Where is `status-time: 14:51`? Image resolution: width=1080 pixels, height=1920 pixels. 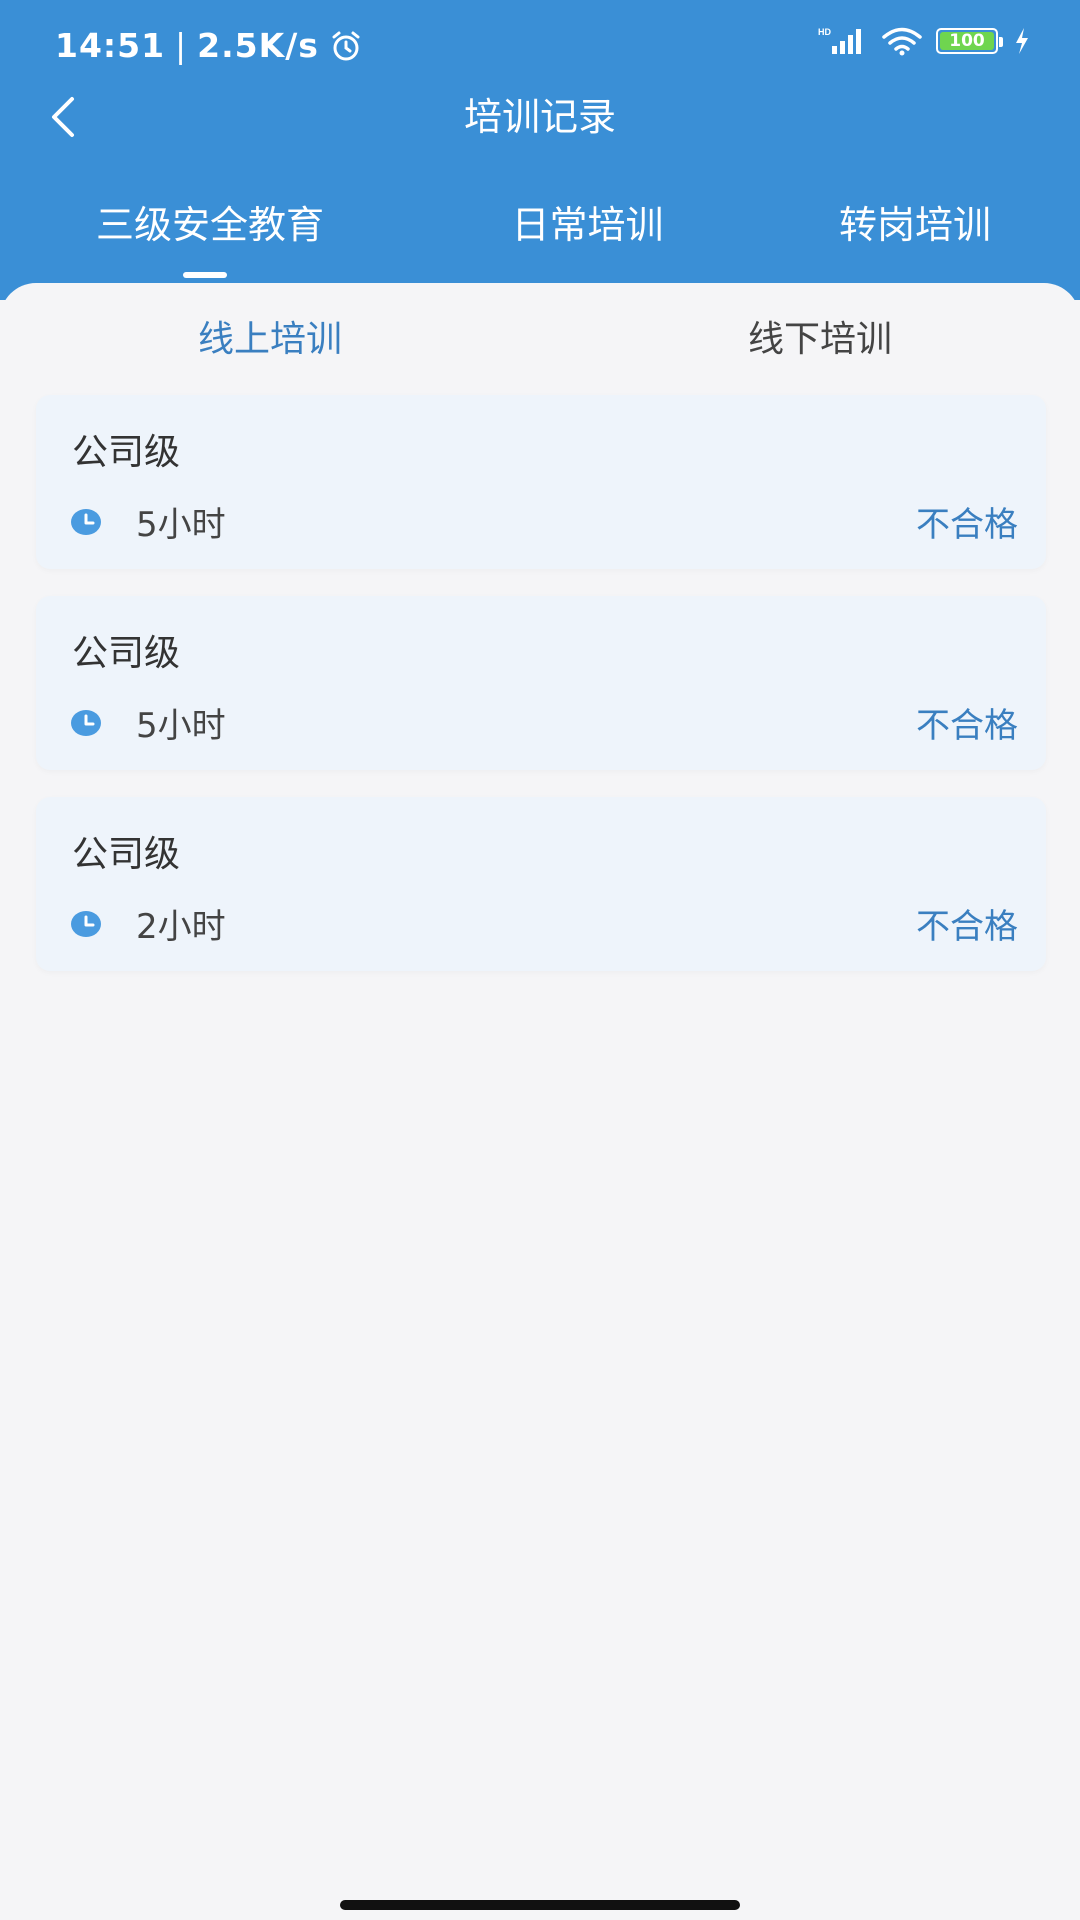
status-time: 14:51 is located at coordinates (110, 45).